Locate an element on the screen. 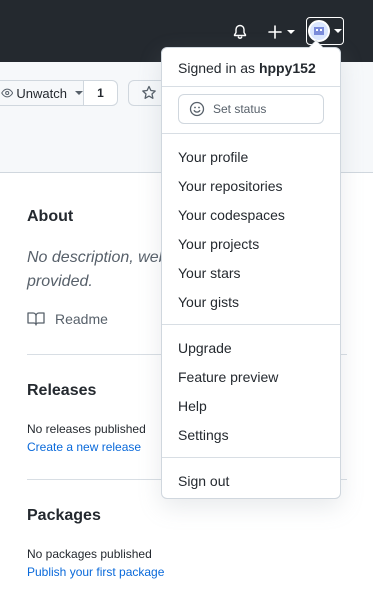 The height and width of the screenshot is (599, 373). plus-icon is located at coordinates (275, 32).